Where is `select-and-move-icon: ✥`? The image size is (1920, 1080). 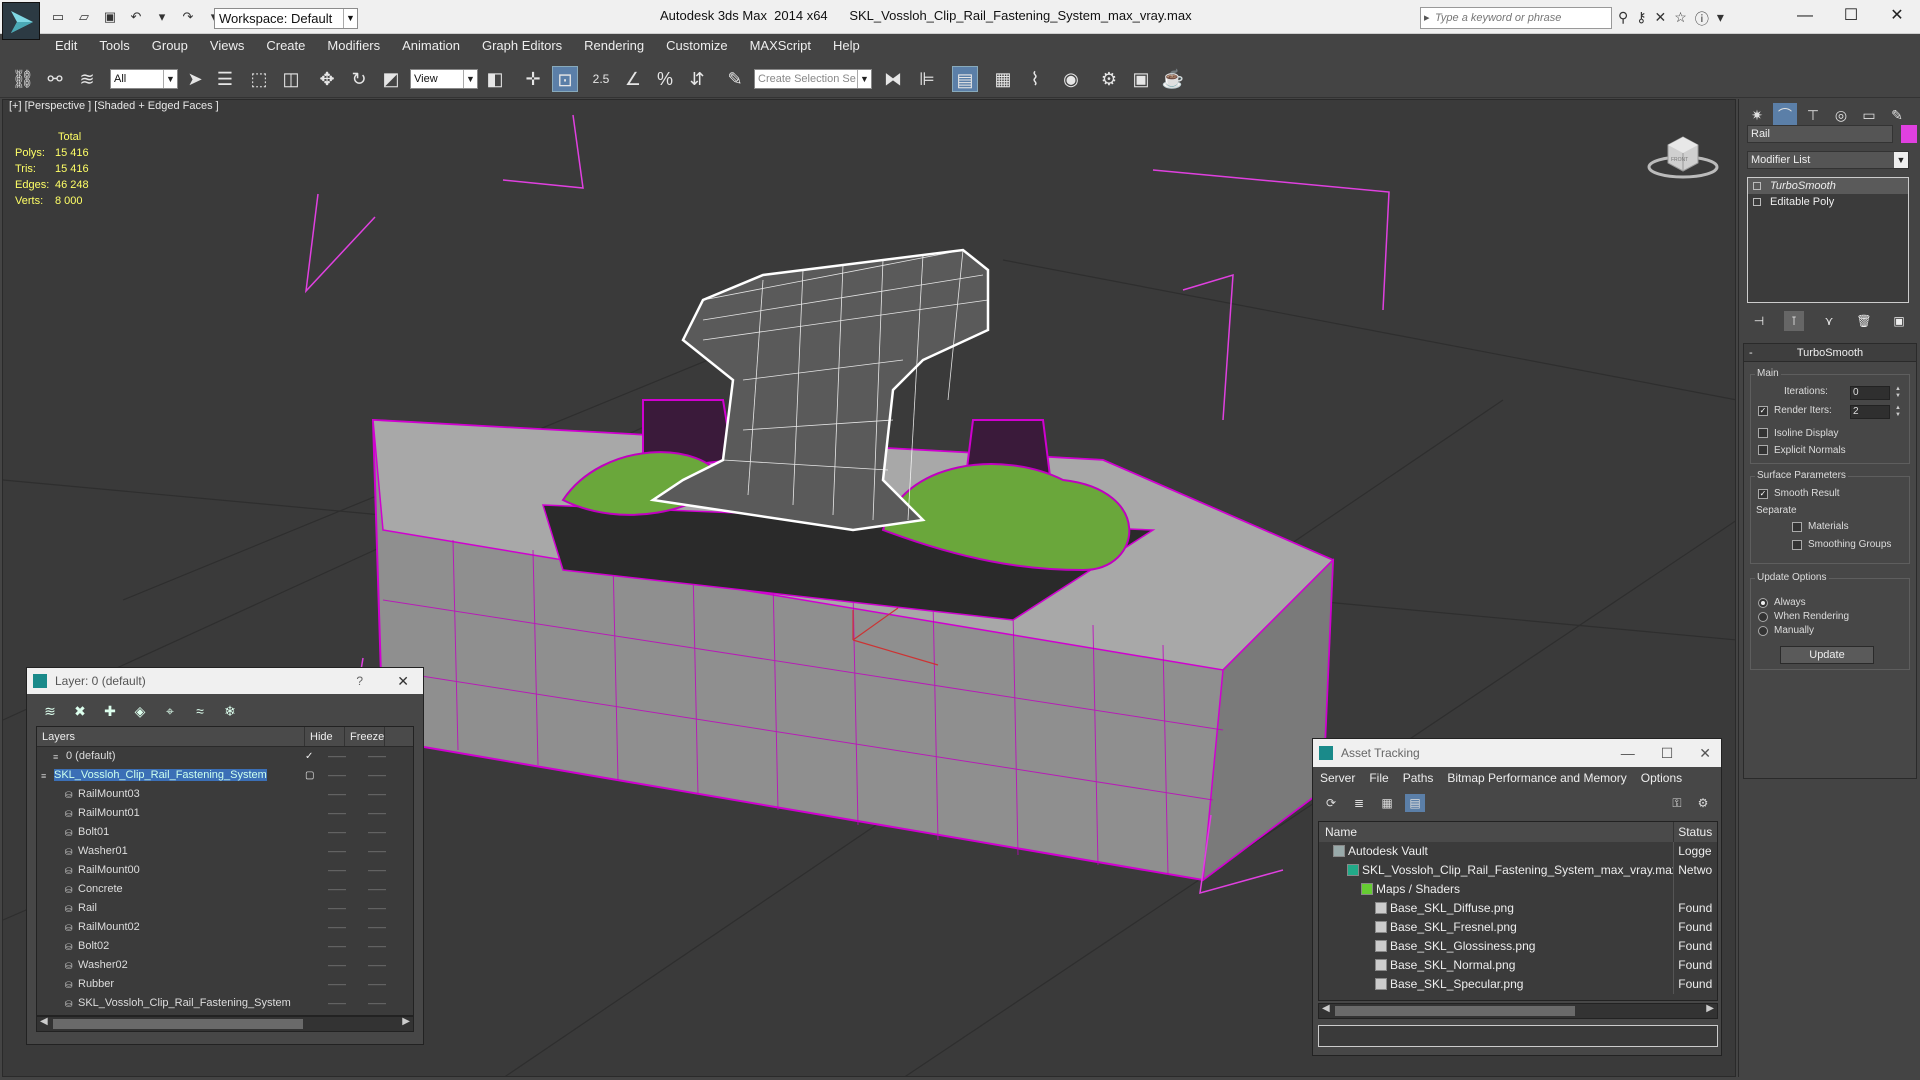 select-and-move-icon: ✥ is located at coordinates (327, 79).